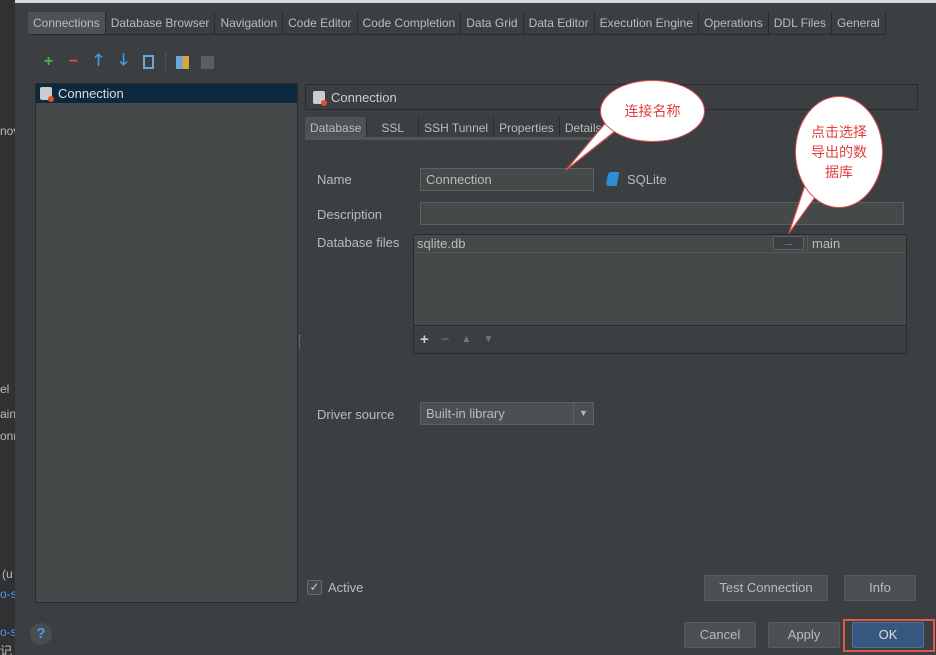 This screenshot has width=936, height=655. Describe the element at coordinates (409, 23) in the screenshot. I see `tab-code-completion: Code Completion` at that location.